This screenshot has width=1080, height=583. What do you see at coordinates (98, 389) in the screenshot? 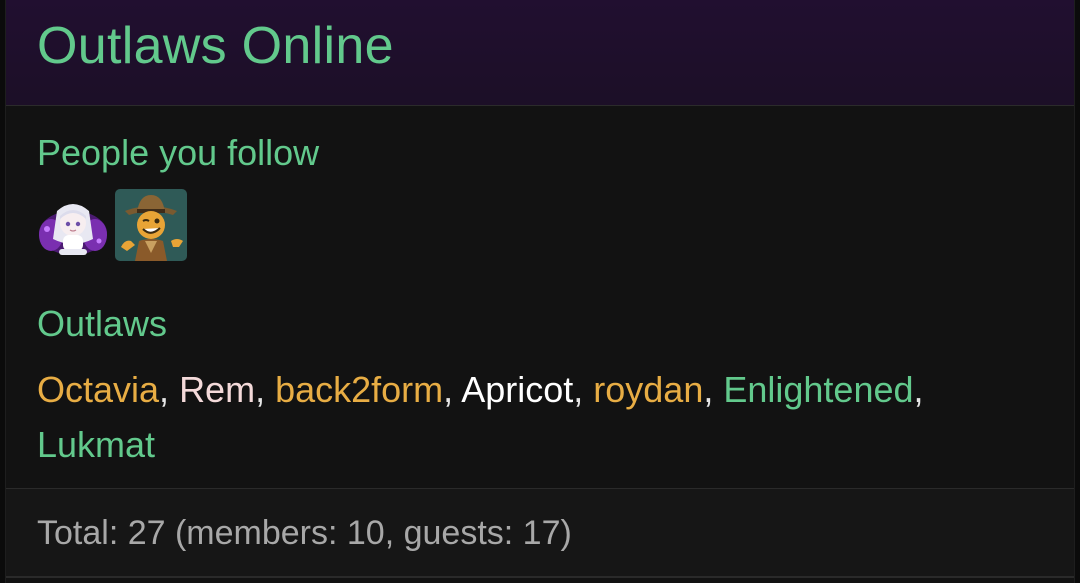
I see `member-link: Octavia` at bounding box center [98, 389].